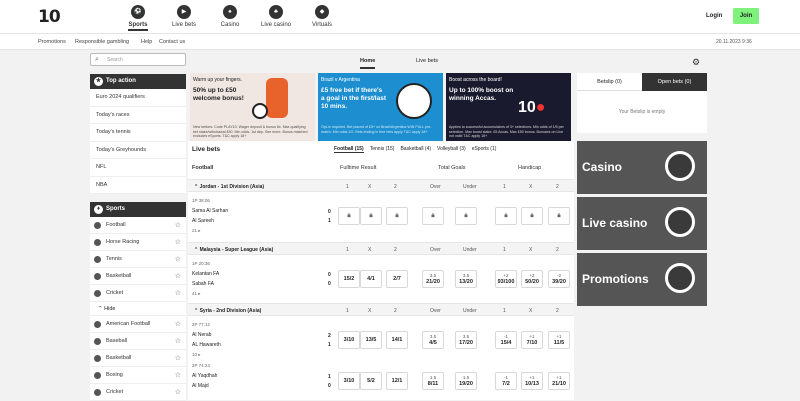 The image size is (800, 401). I want to click on odds-button: 5/2, so click(371, 381).